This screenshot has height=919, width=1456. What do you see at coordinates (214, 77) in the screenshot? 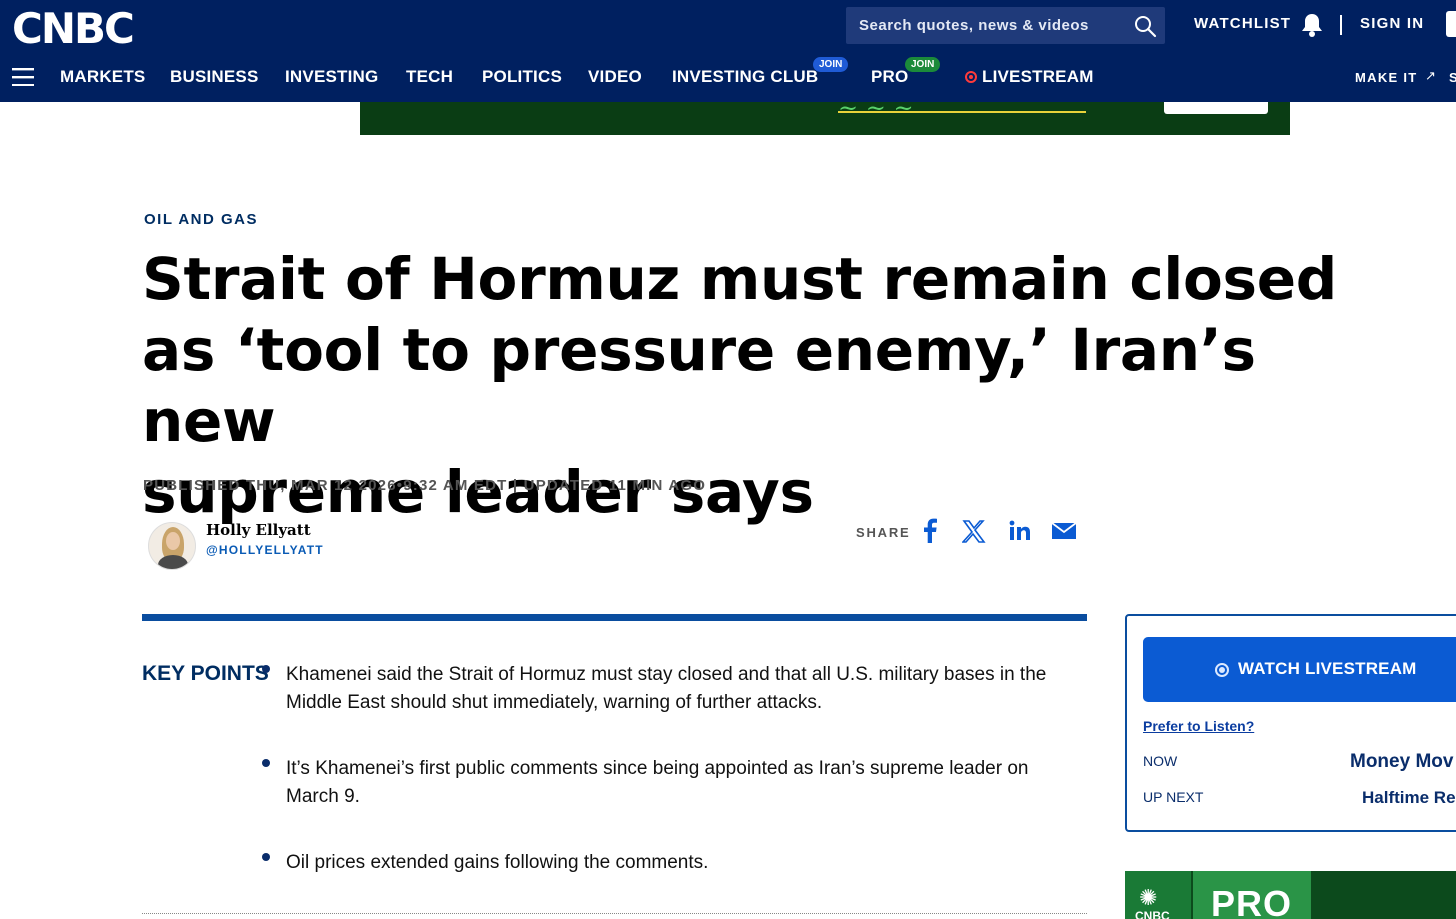
I see `nav-item-business: BUSINESS` at bounding box center [214, 77].